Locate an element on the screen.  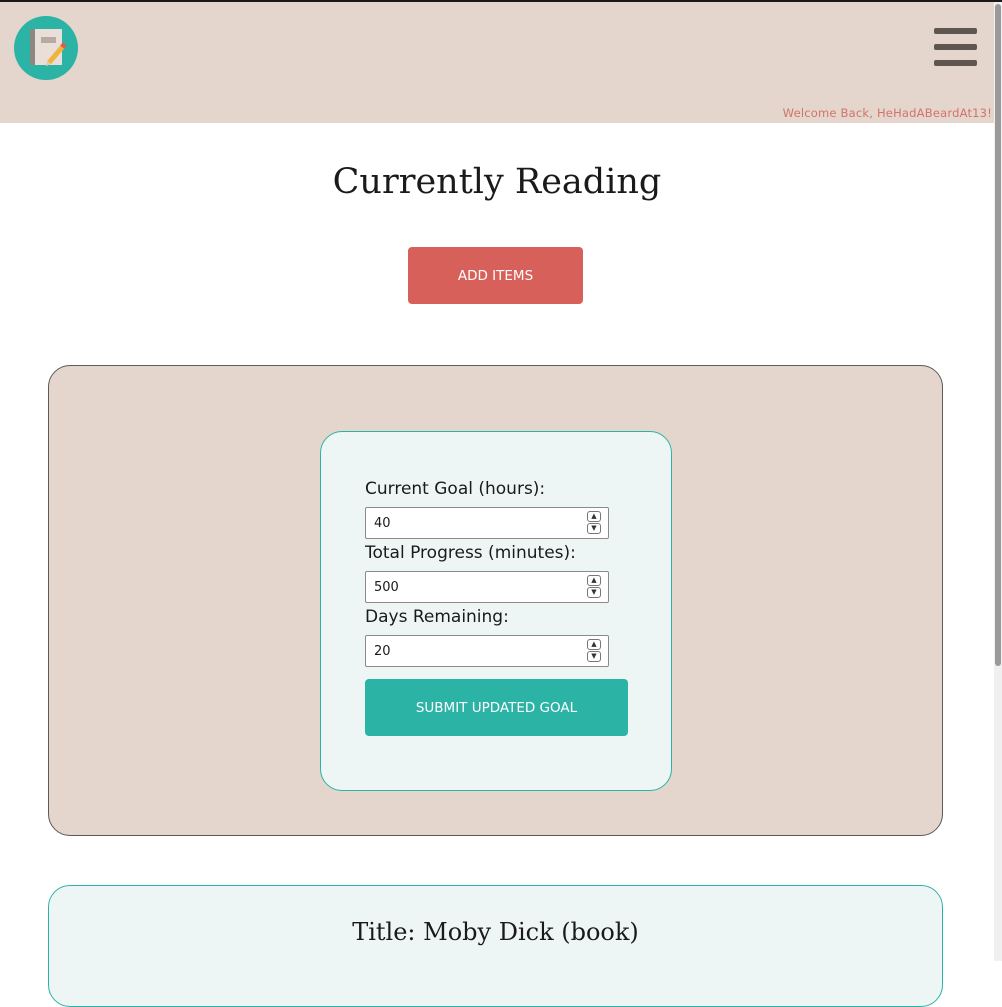
days-remaining-label: Days Remaining: is located at coordinates (437, 617).